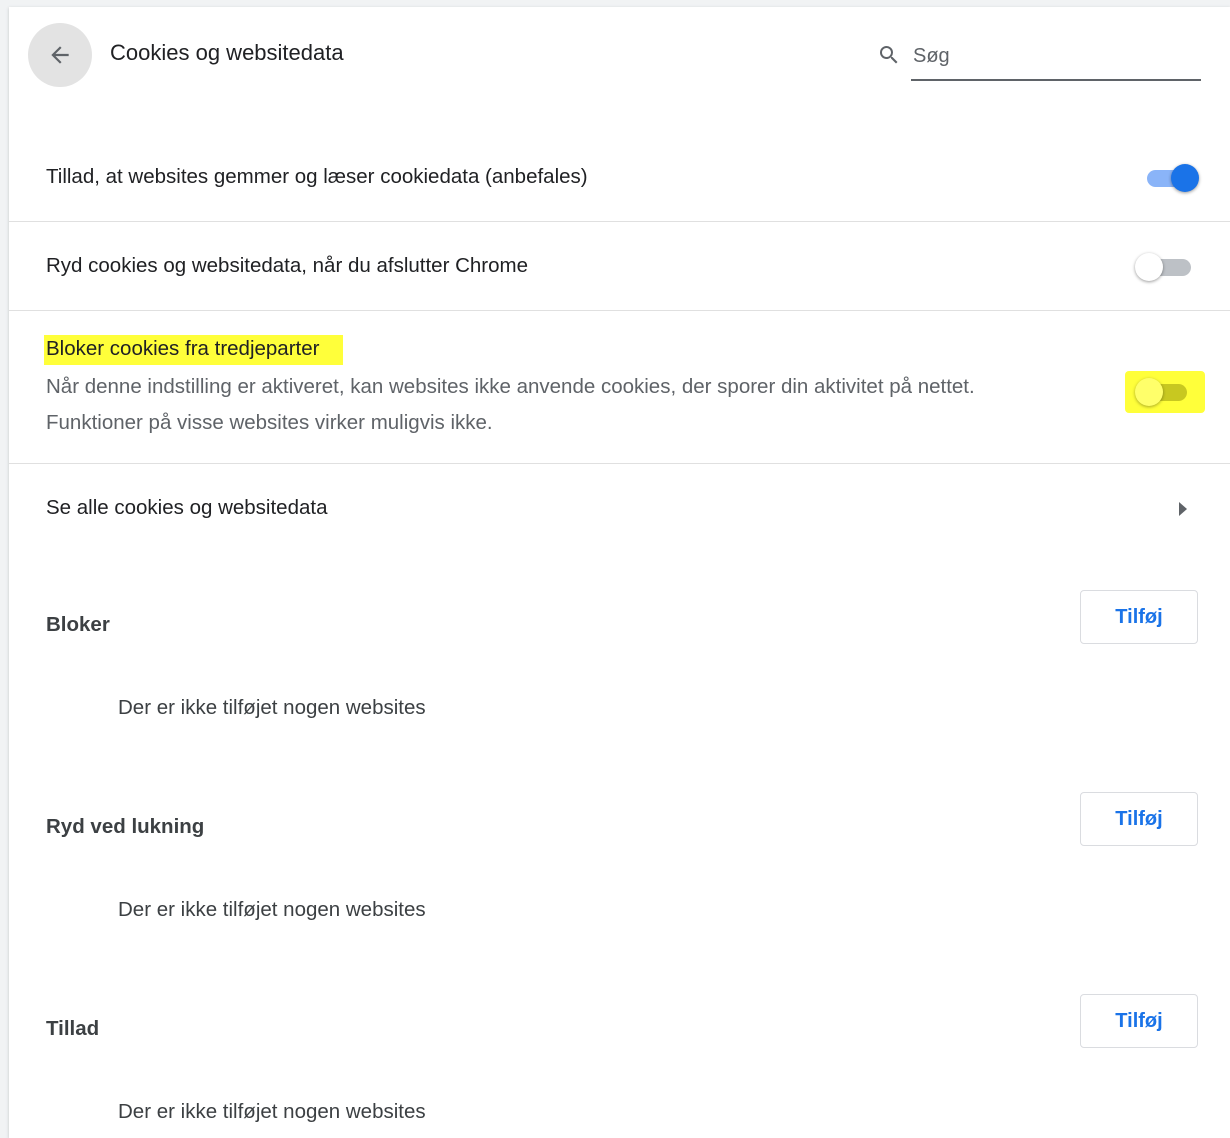 The width and height of the screenshot is (1230, 1138). Describe the element at coordinates (187, 507) in the screenshot. I see `see-all-cookies-label: Se alle cookies og websitedata` at that location.